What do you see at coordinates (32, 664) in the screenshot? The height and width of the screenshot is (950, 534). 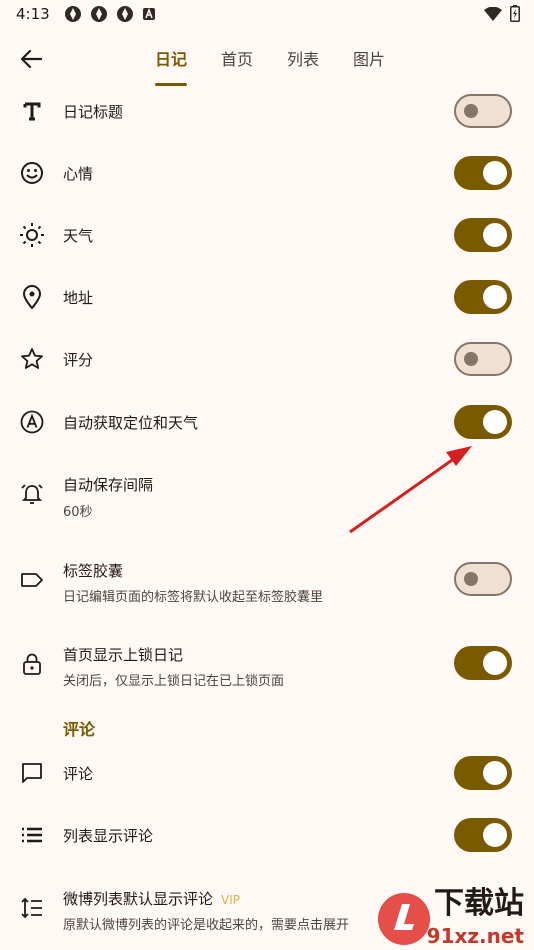 I see `lock-icon` at bounding box center [32, 664].